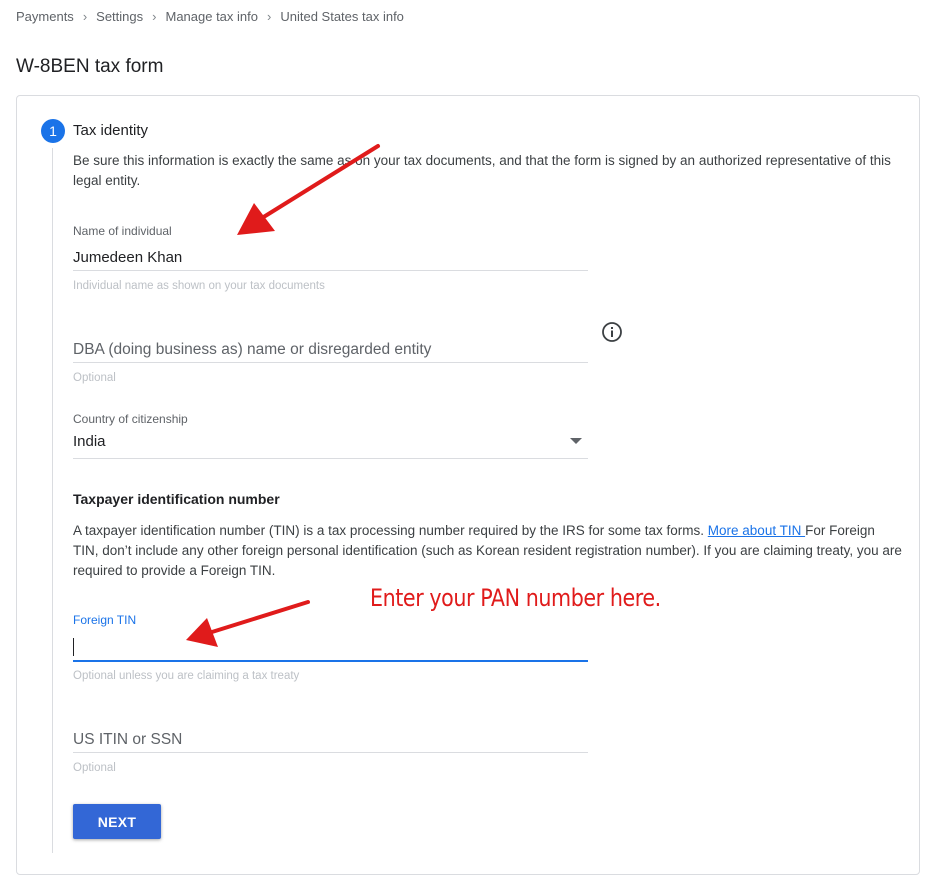  I want to click on name-field-input: Jumedeen Khan, so click(127, 257).